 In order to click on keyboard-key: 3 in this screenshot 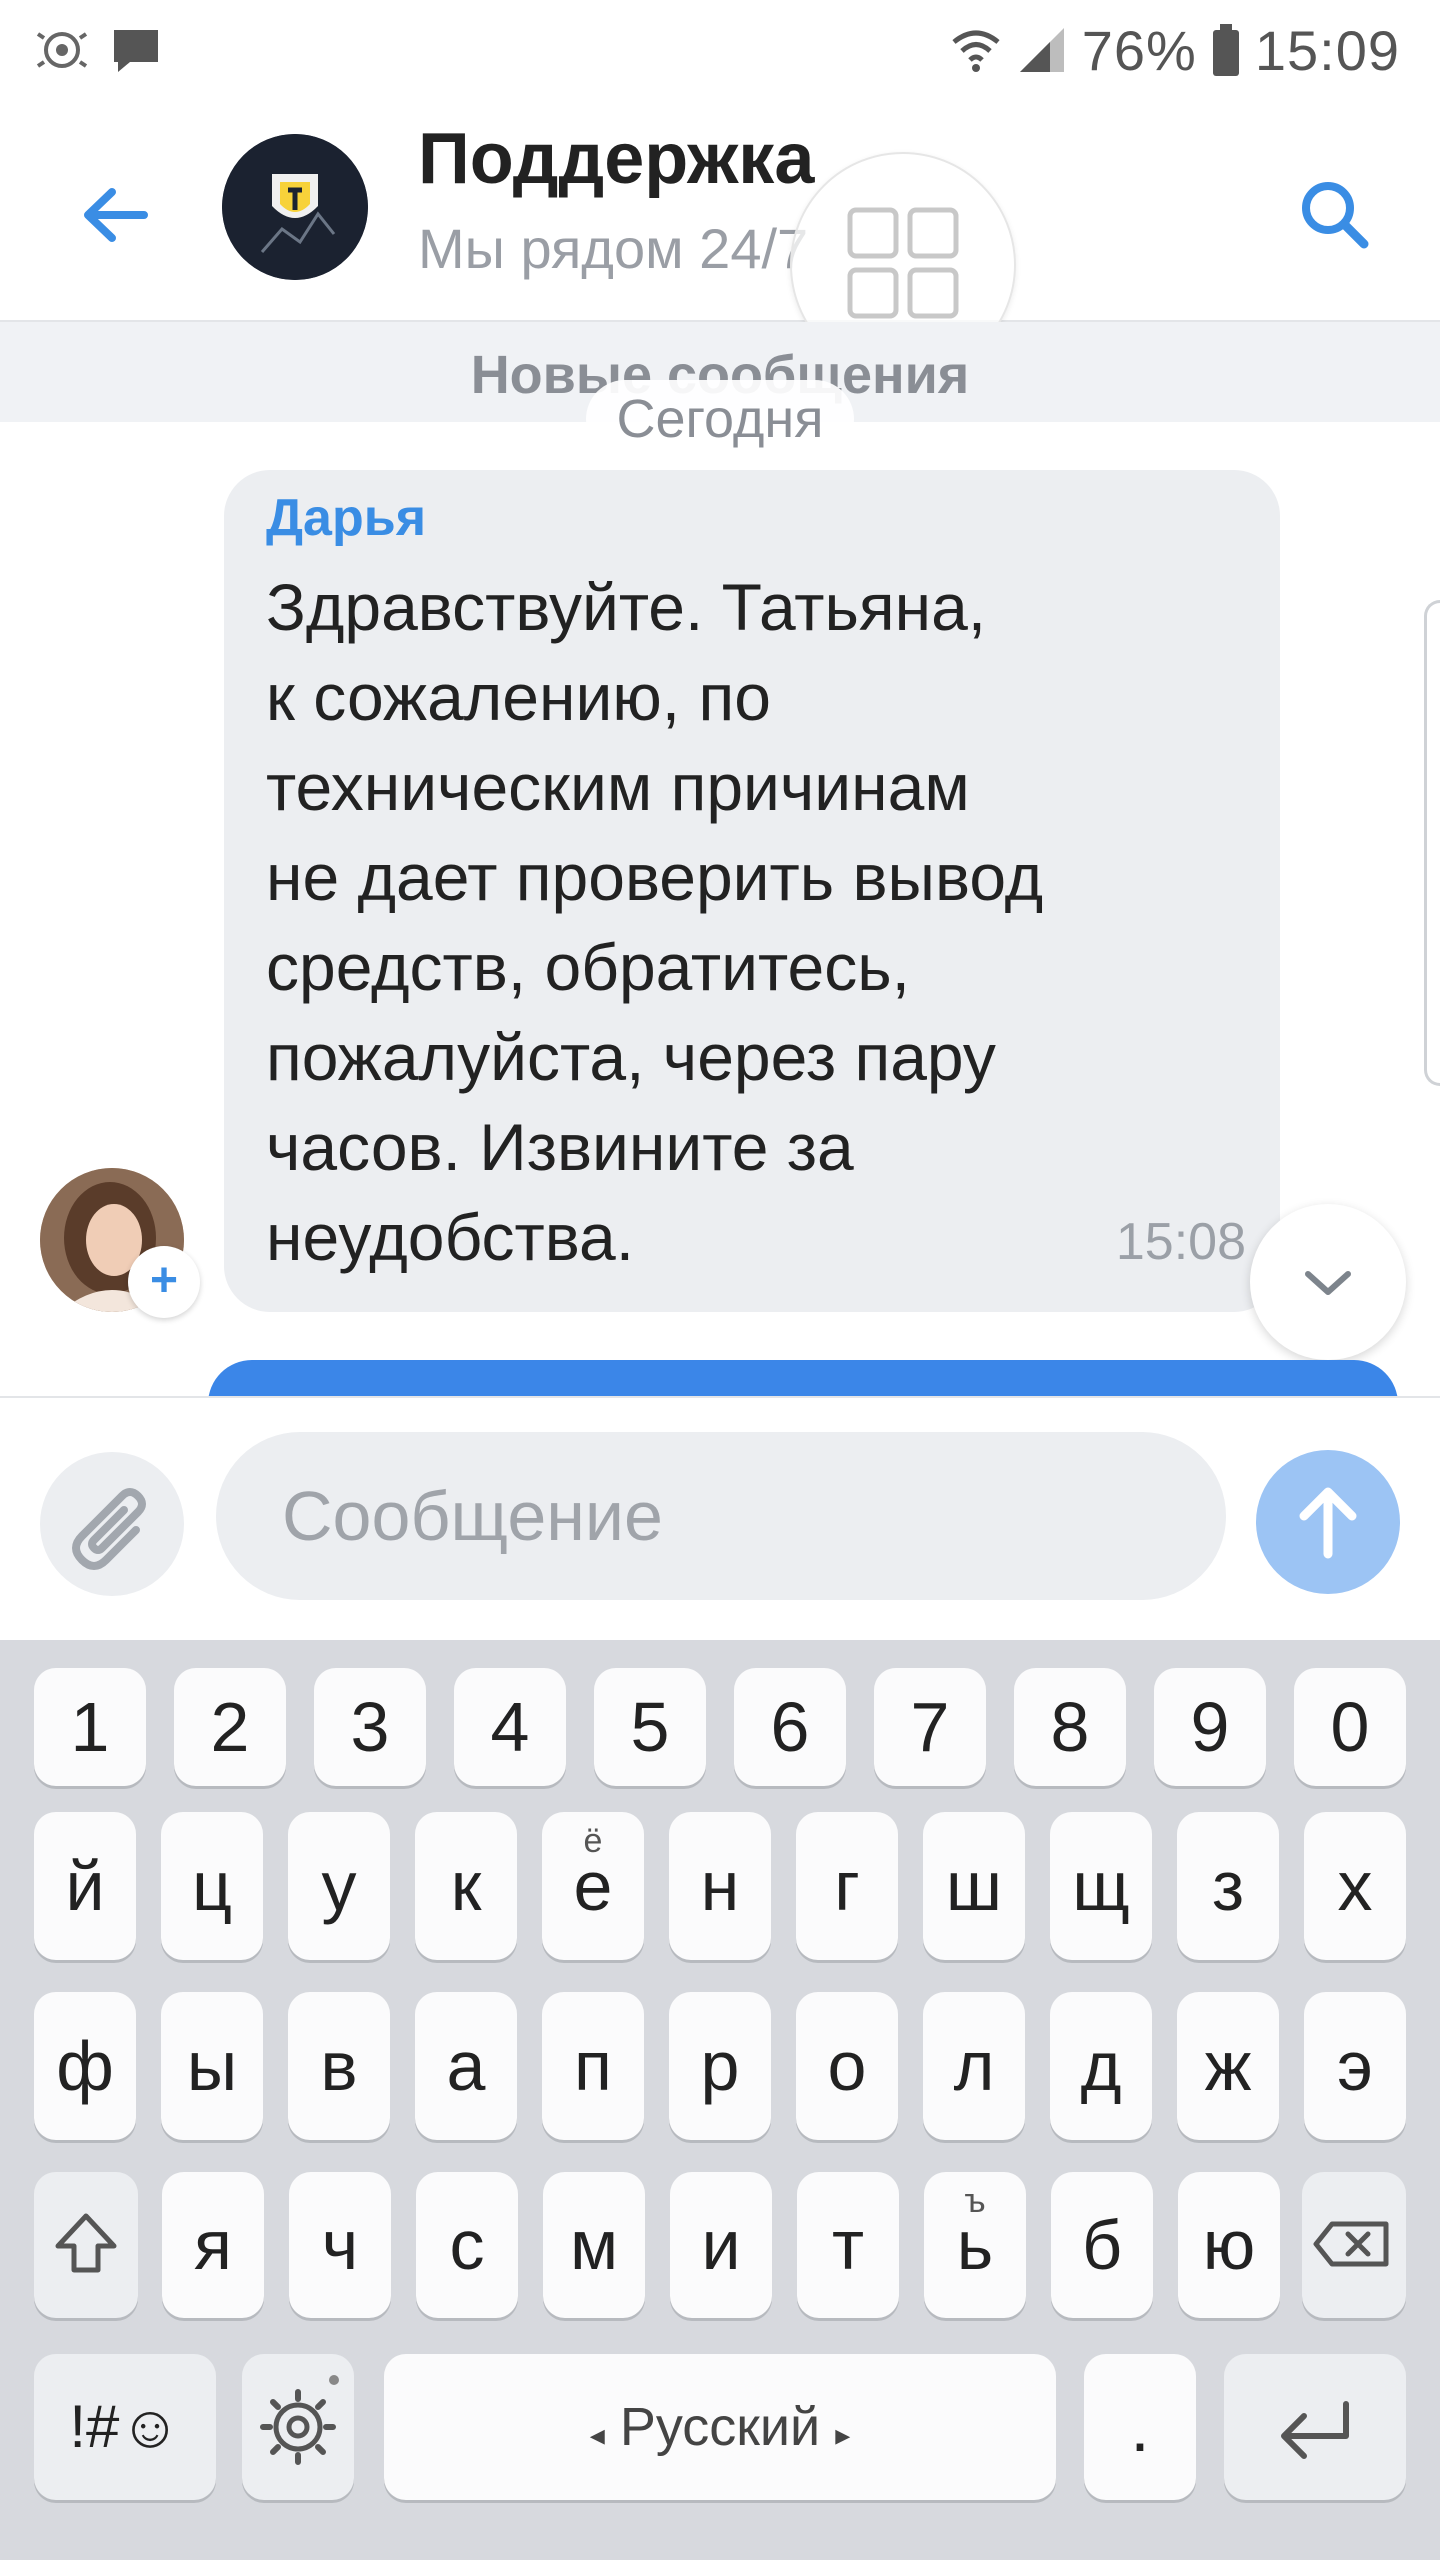, I will do `click(370, 1727)`.